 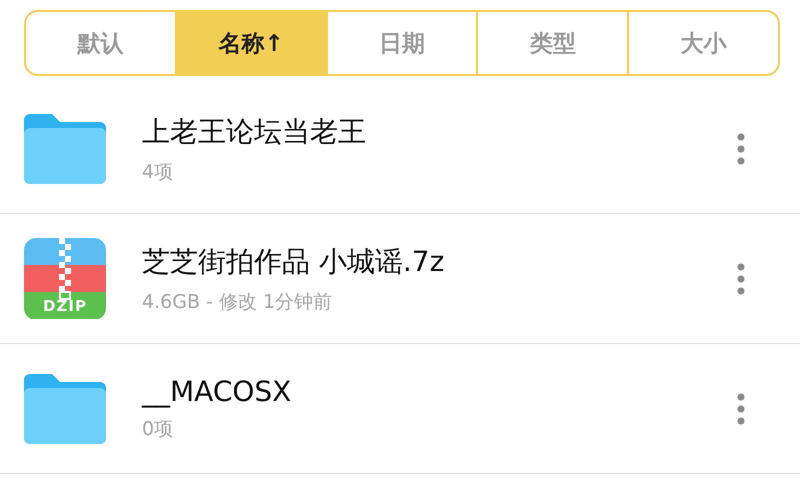 I want to click on file-name: 上老王论坛当老王, so click(x=254, y=132).